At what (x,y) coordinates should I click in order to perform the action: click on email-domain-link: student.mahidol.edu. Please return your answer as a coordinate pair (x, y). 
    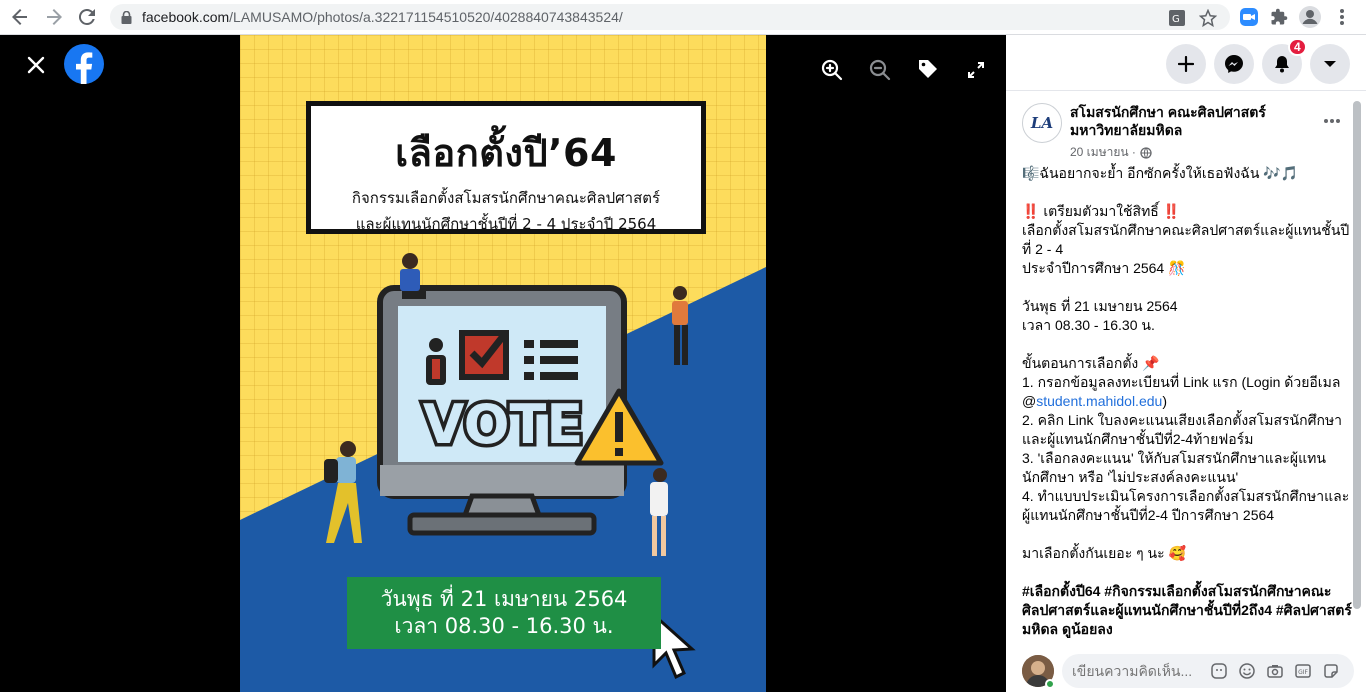
    Looking at the image, I should click on (1099, 401).